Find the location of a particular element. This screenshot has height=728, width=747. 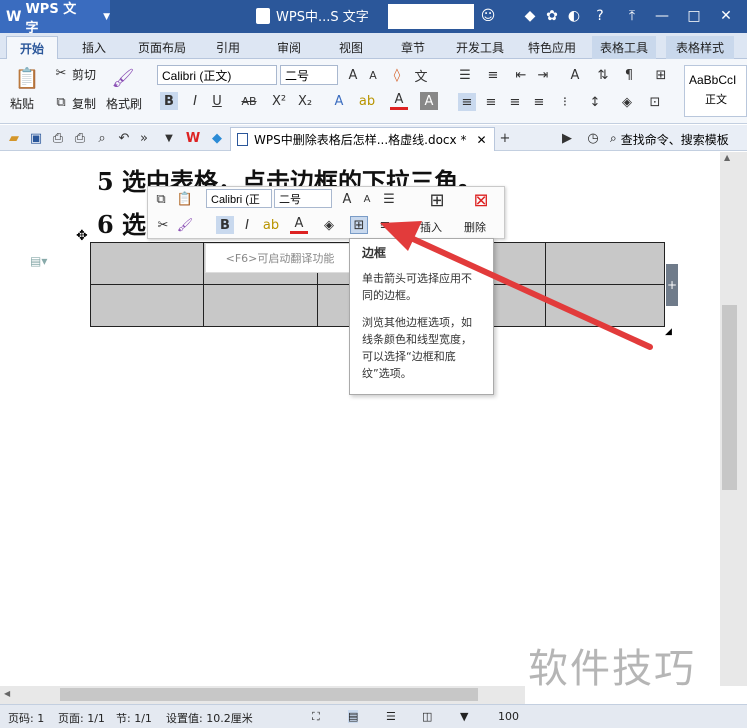

sort-icon: ⇅ is located at coordinates (603, 75).